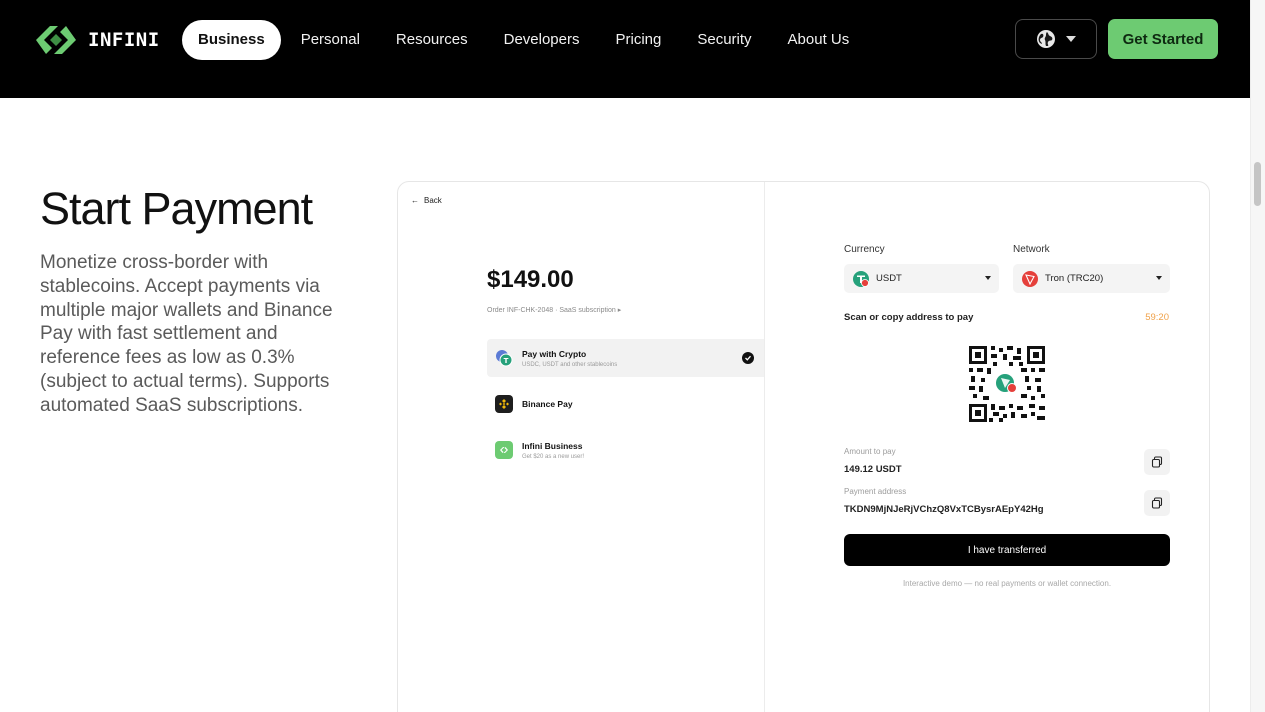 Image resolution: width=1265 pixels, height=712 pixels. Describe the element at coordinates (1007, 550) in the screenshot. I see `transferred-button: I have transferred` at that location.